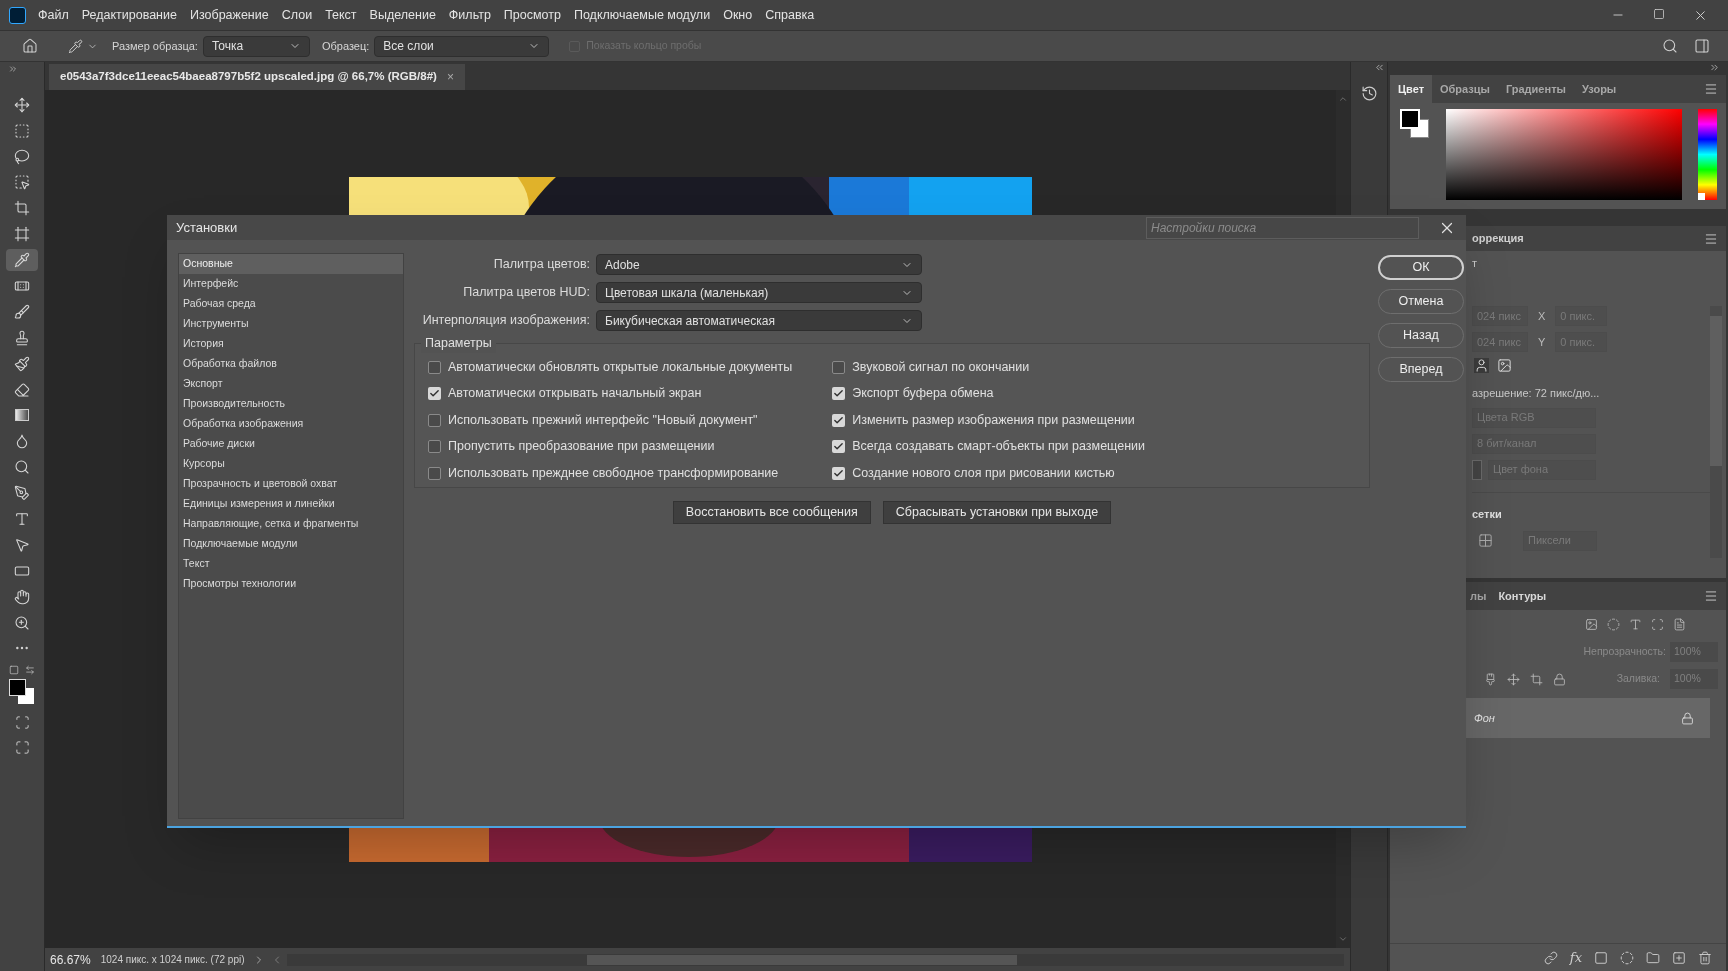 Image resolution: width=1728 pixels, height=971 pixels. What do you see at coordinates (22, 363) in the screenshot?
I see `paintbrush-icon` at bounding box center [22, 363].